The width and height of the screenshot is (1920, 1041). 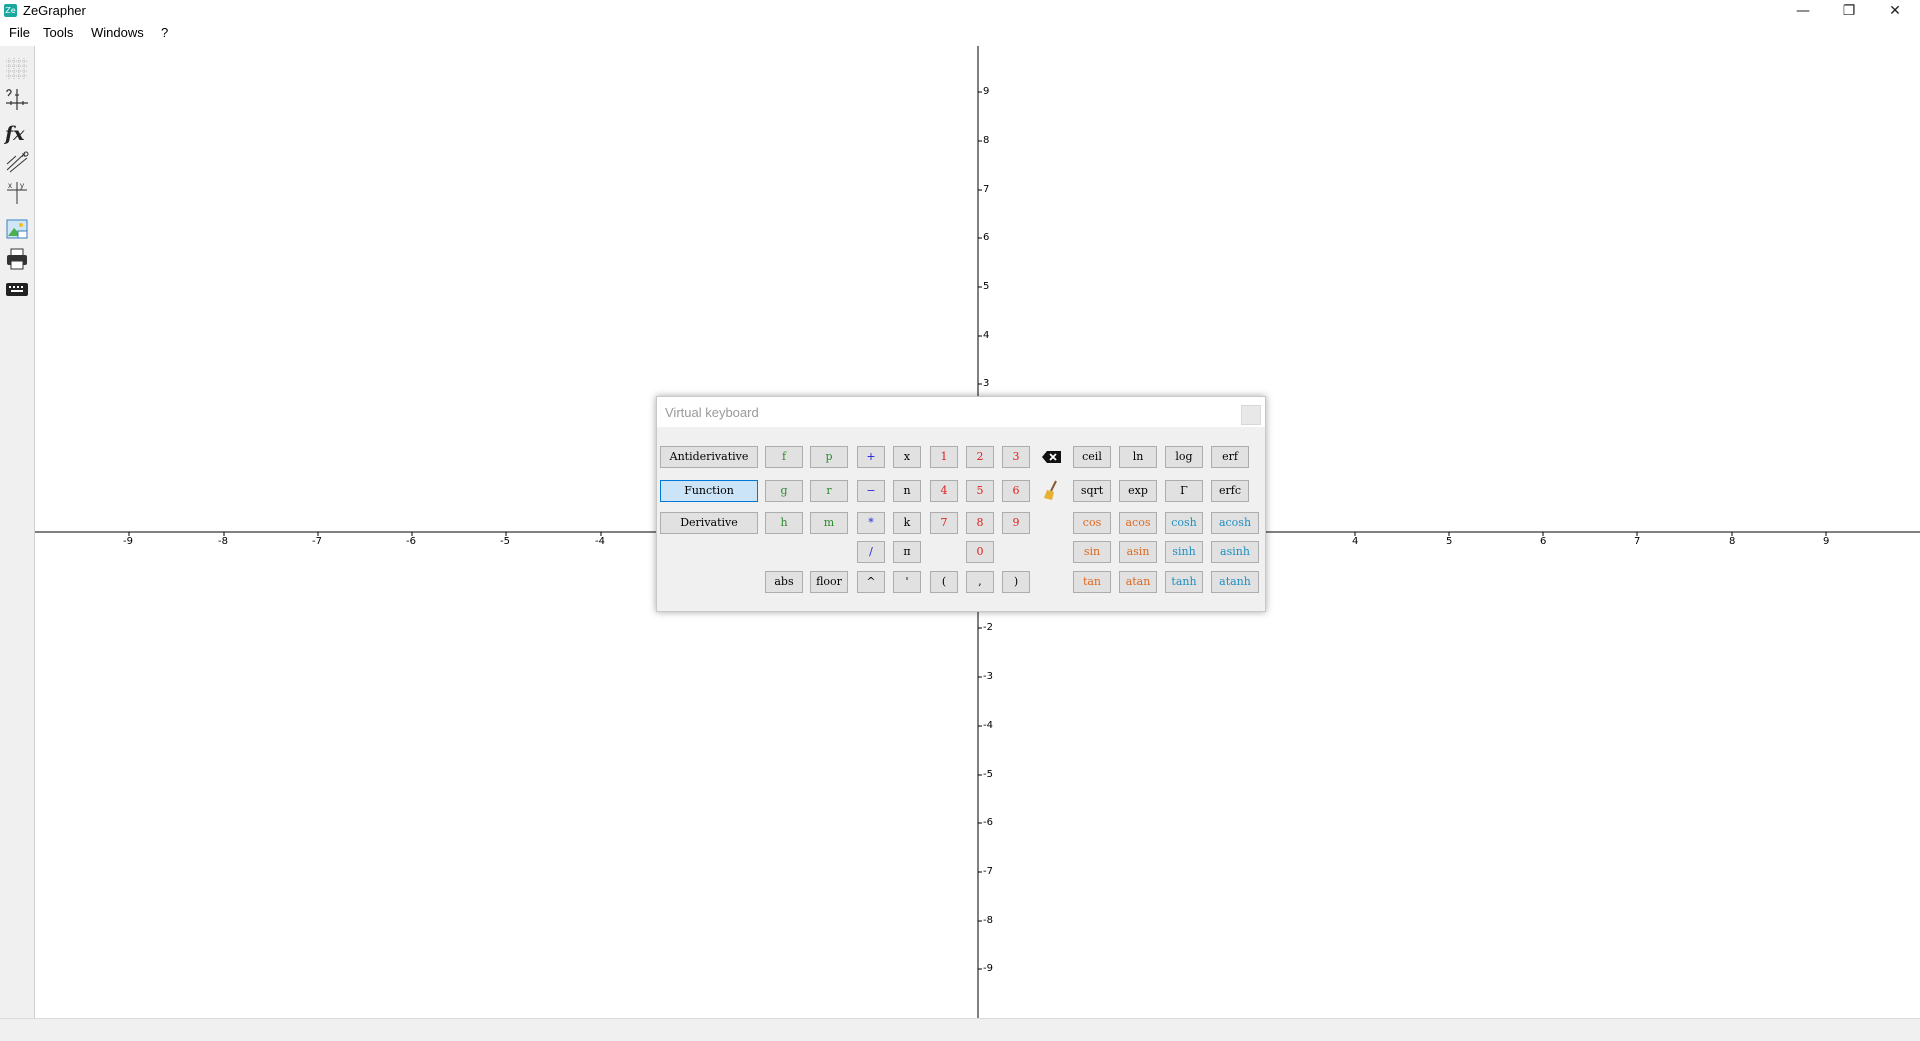 I want to click on virtual-keyboard-close-button, so click(x=1251, y=415).